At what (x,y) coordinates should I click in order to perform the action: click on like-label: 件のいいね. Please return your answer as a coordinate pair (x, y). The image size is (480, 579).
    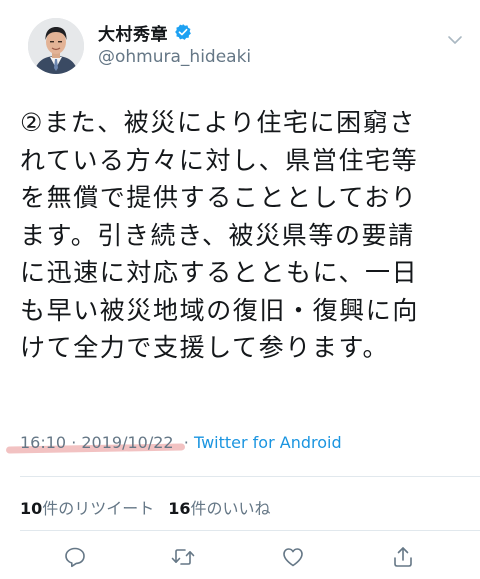
    Looking at the image, I should click on (230, 508).